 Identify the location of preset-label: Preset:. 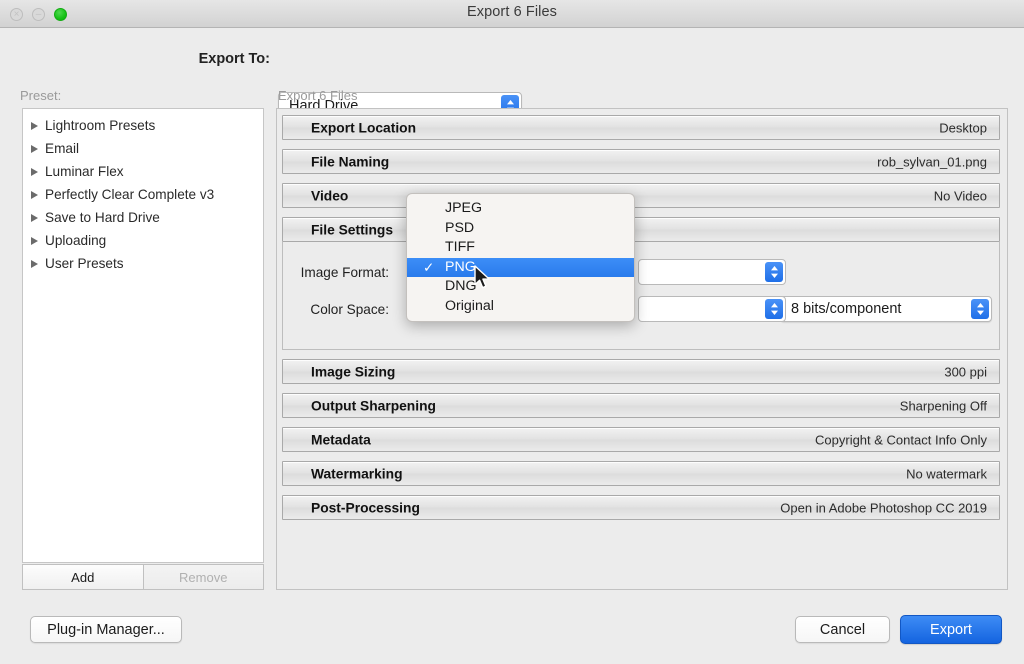
(41, 95).